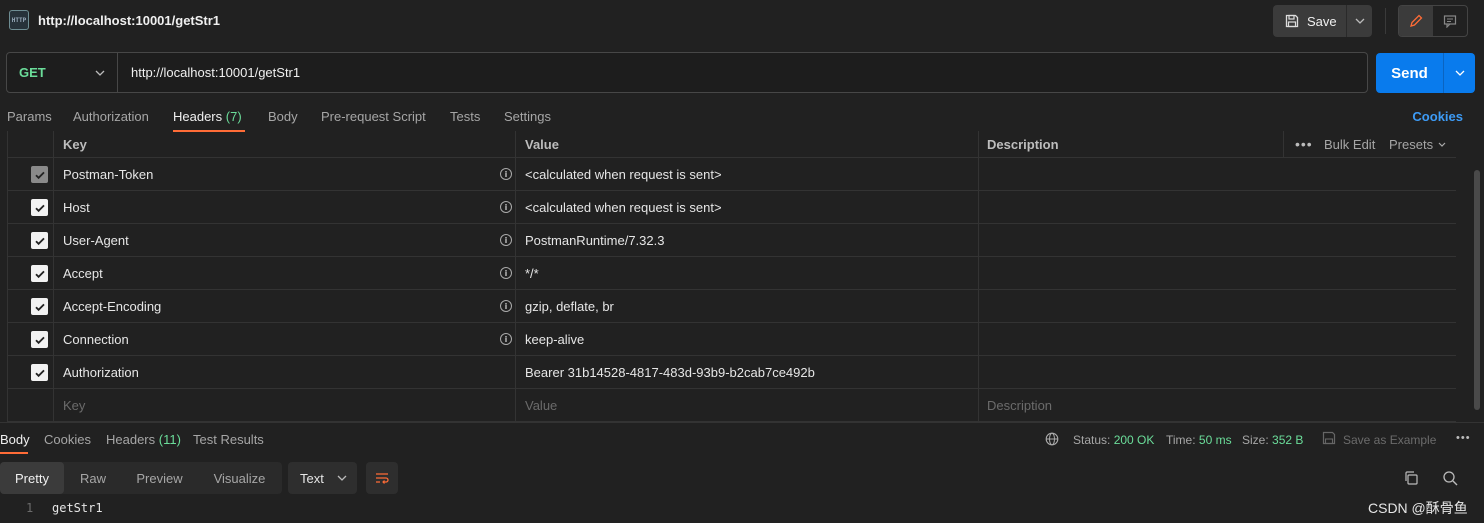 This screenshot has height=523, width=1484. Describe the element at coordinates (373, 116) in the screenshot. I see `tab-pre-request-script: Pre-request Script` at that location.